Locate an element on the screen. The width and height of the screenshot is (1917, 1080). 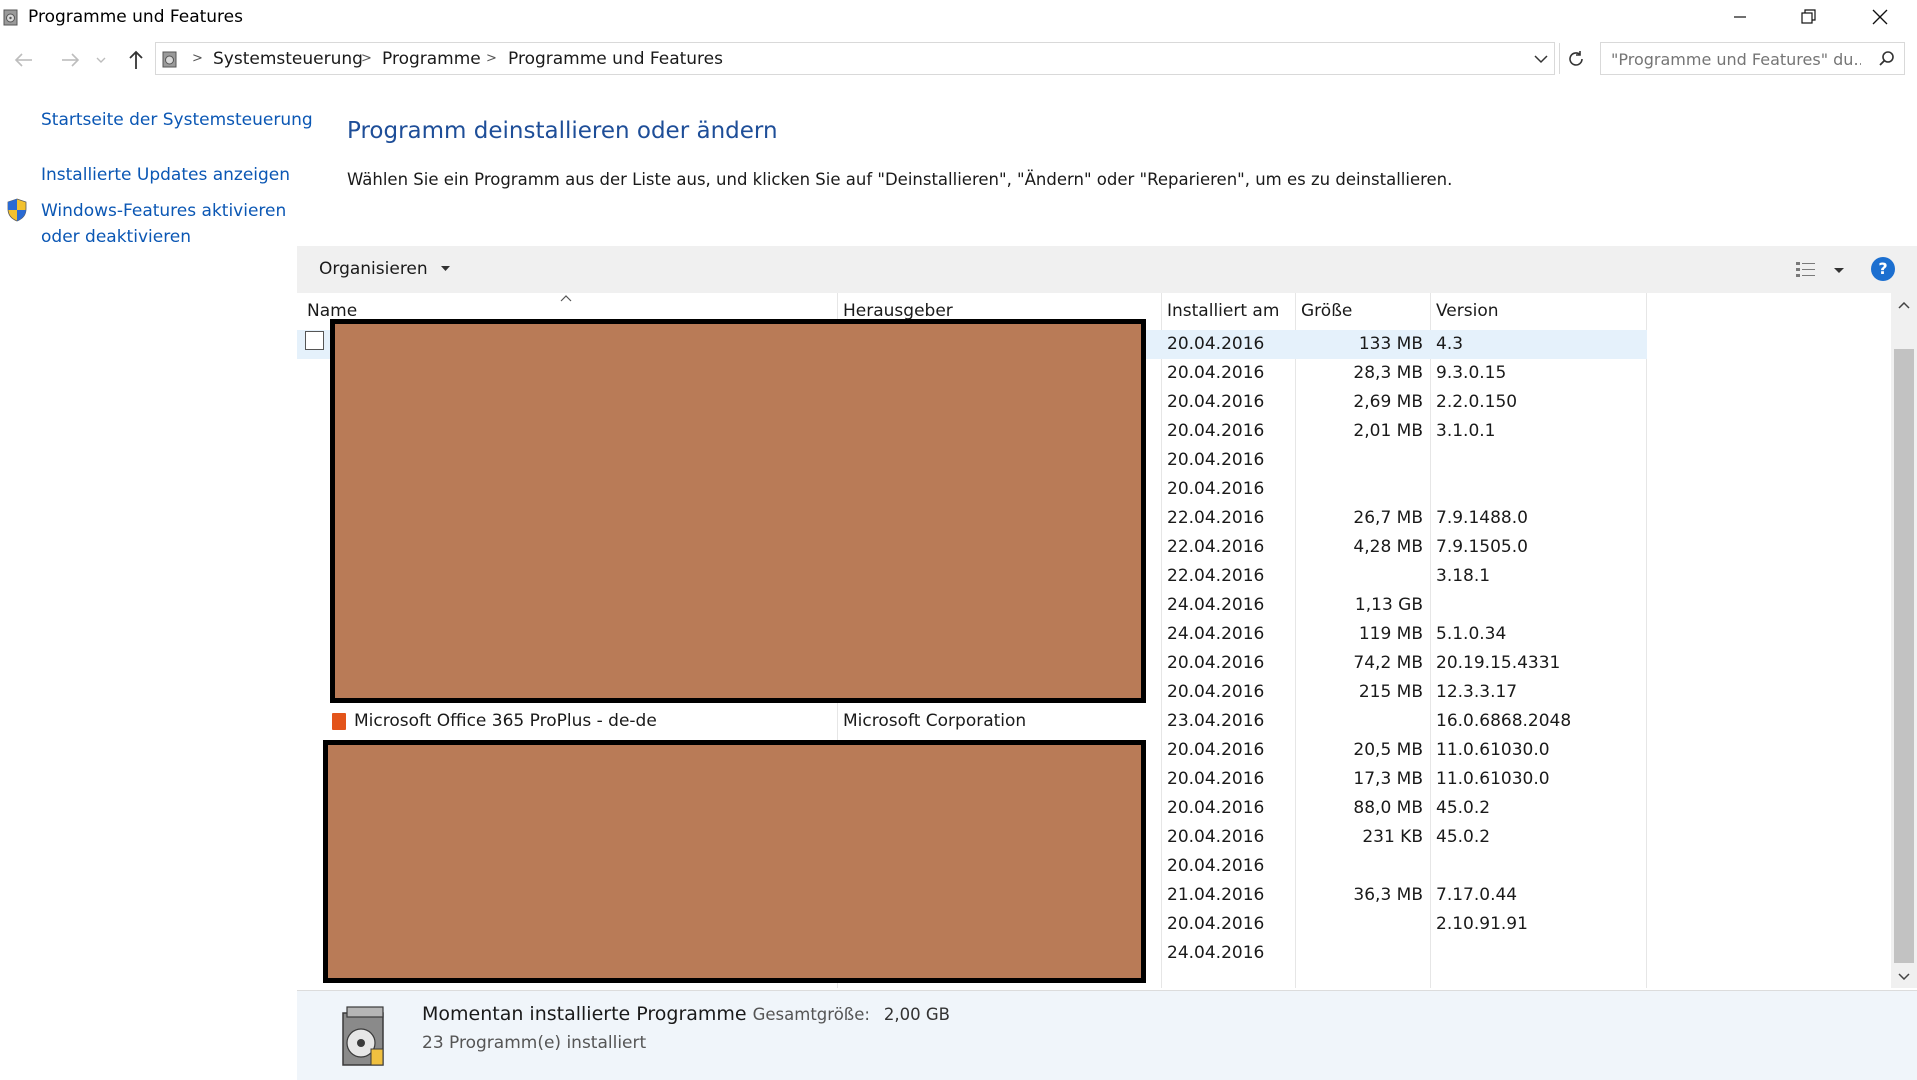
cell-size: 28,3 MB is located at coordinates (1388, 373).